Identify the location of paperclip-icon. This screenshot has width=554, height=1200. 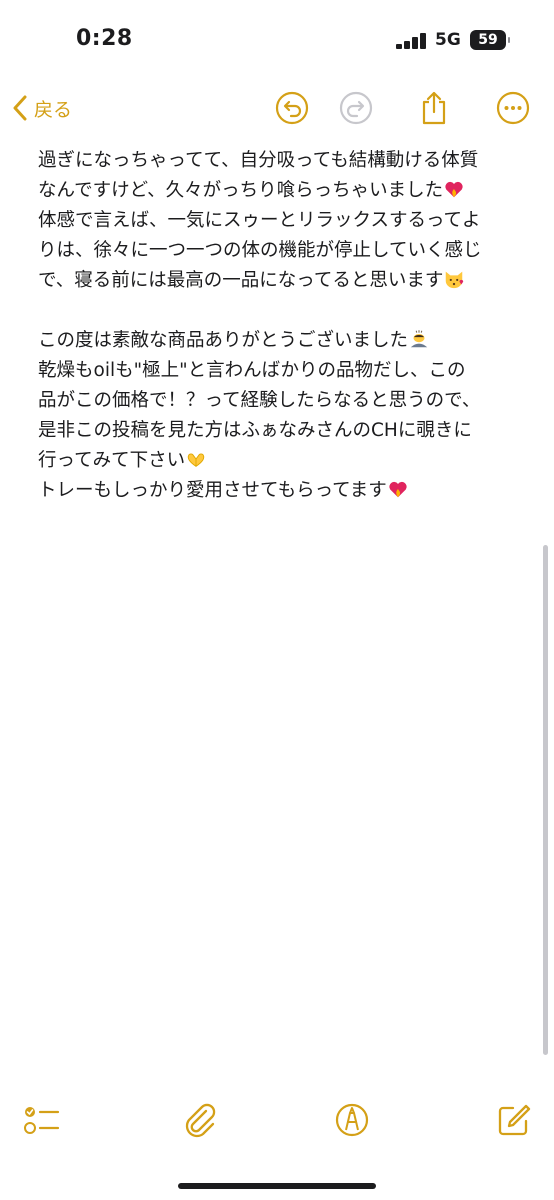
(200, 1120).